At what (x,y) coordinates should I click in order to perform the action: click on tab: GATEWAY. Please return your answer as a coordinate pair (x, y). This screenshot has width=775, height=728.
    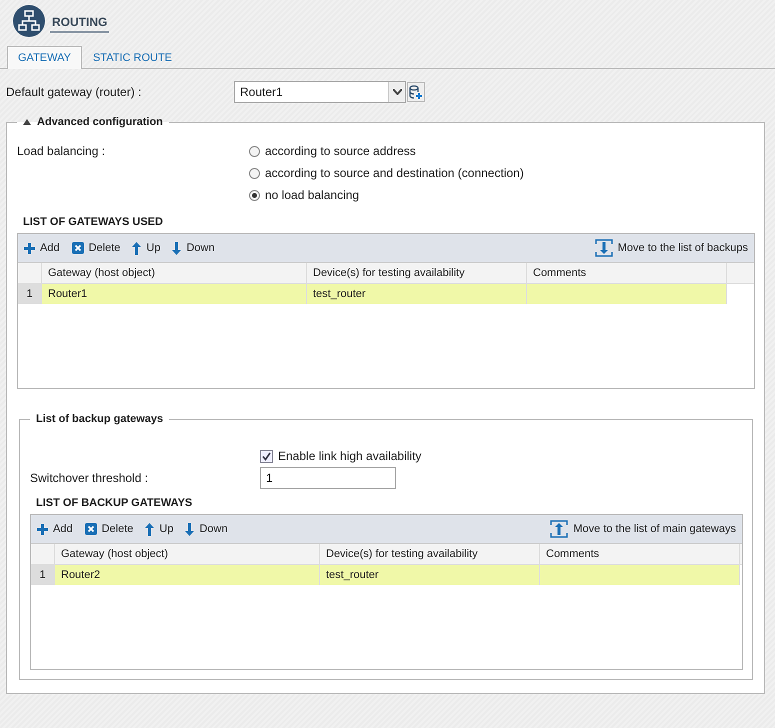
    Looking at the image, I should click on (44, 57).